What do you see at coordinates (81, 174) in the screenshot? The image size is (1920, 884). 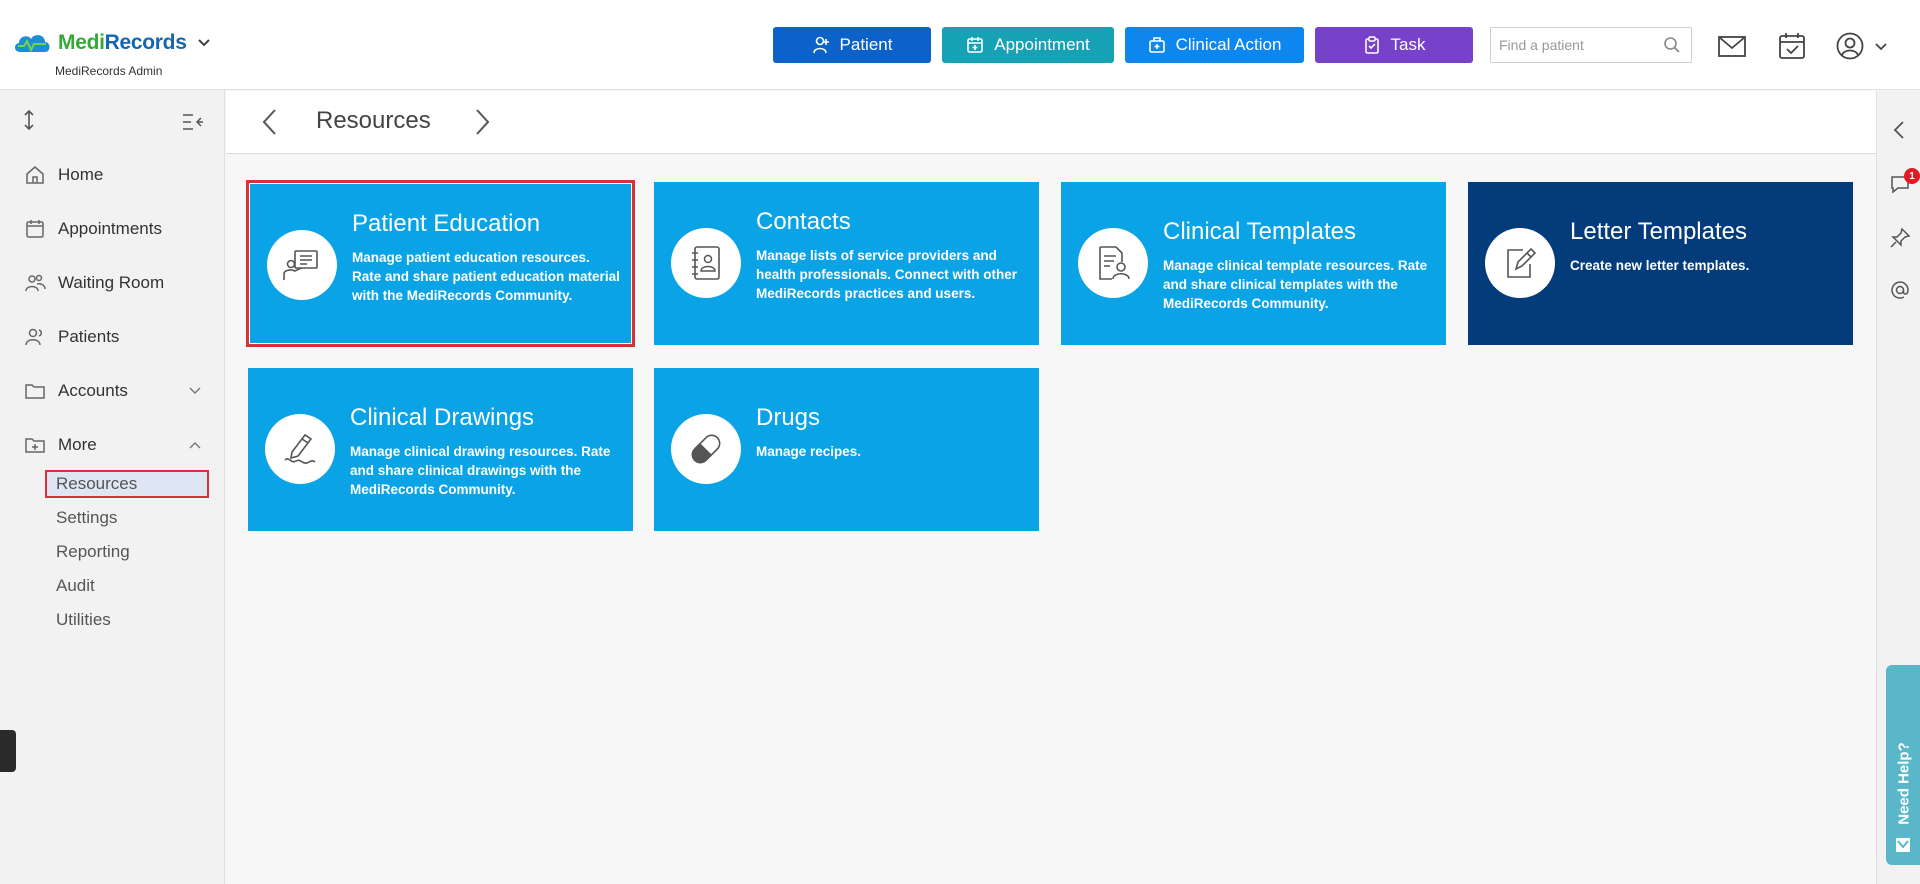 I see `sidebar-item-label: Home` at bounding box center [81, 174].